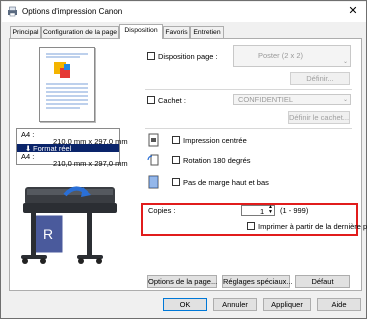 The image size is (367, 319). Describe the element at coordinates (312, 226) in the screenshot. I see `last-page-label: Imprimer à partir de la dernière page` at that location.